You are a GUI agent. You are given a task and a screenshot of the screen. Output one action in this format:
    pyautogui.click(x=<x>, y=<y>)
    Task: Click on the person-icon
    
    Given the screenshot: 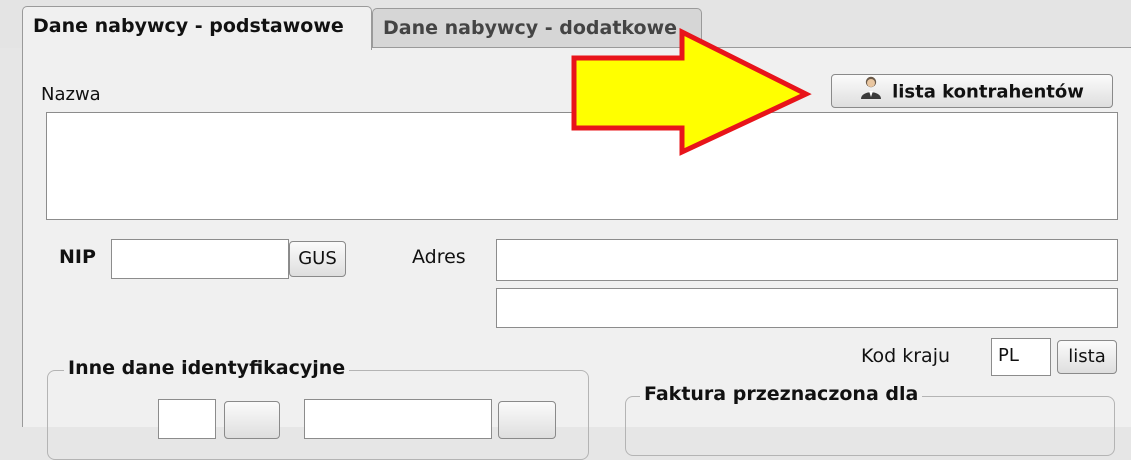 What is the action you would take?
    pyautogui.click(x=871, y=92)
    